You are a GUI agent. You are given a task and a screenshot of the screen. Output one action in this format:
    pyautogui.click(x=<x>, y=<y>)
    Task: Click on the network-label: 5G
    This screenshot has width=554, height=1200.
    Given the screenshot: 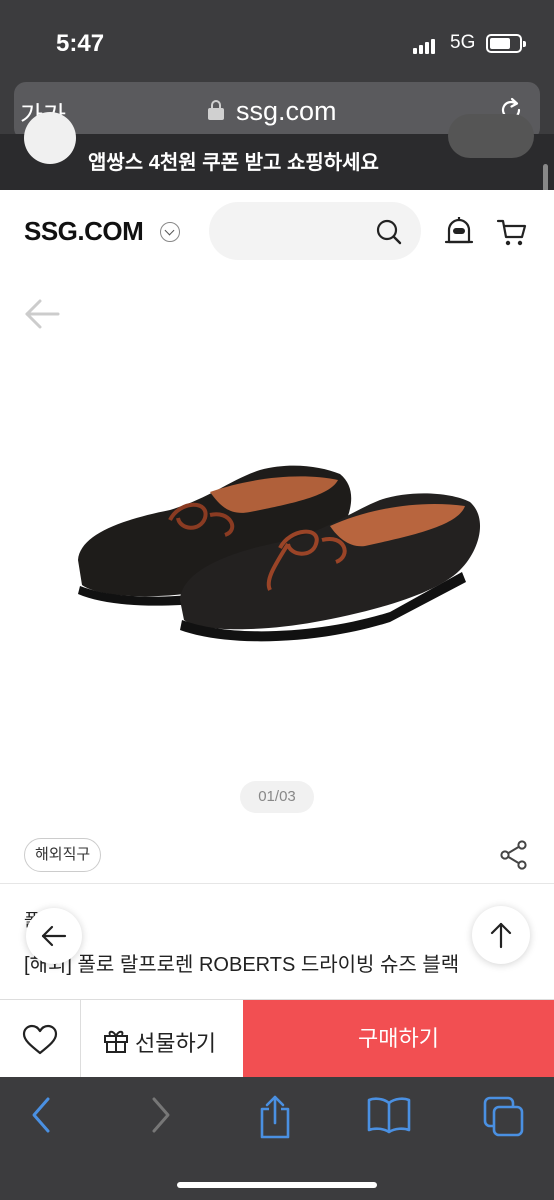 What is the action you would take?
    pyautogui.click(x=463, y=42)
    